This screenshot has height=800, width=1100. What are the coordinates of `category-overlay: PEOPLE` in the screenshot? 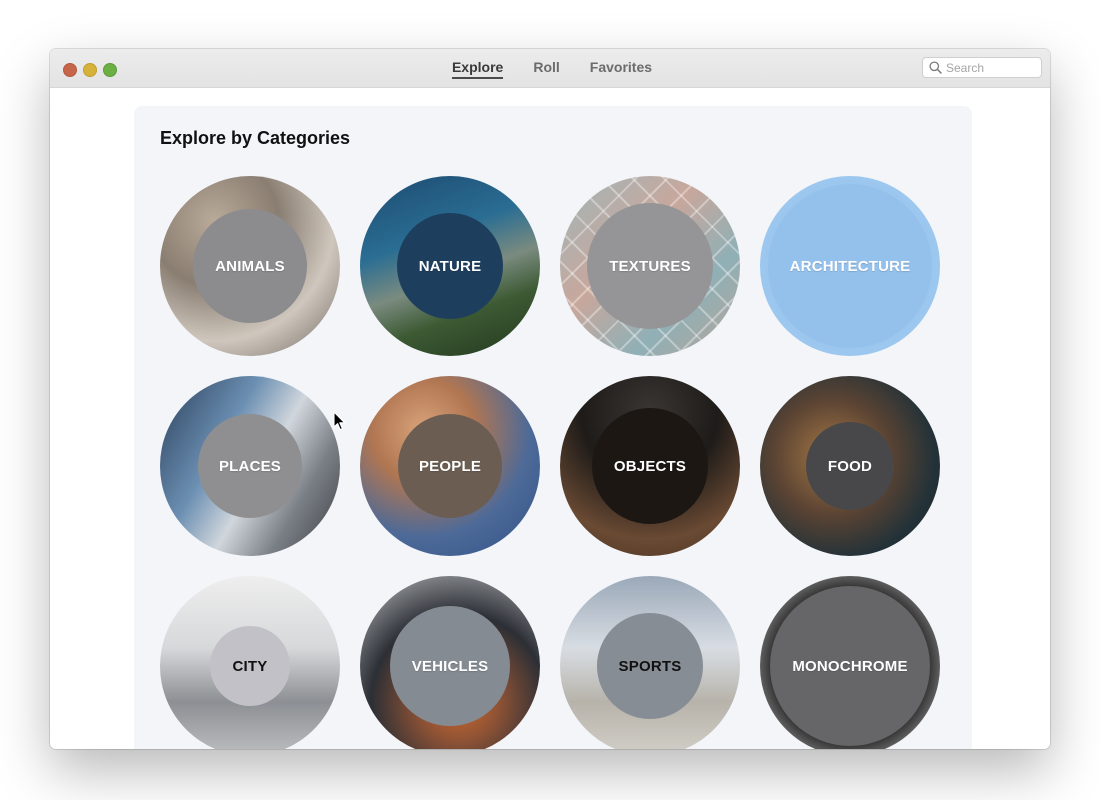 It's located at (450, 466).